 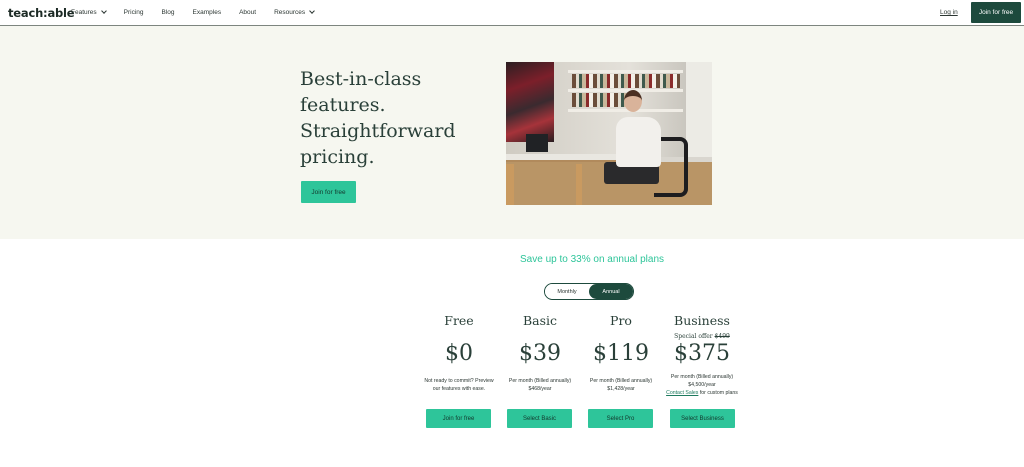 What do you see at coordinates (567, 291) in the screenshot?
I see `toggle-monthly: Monthly` at bounding box center [567, 291].